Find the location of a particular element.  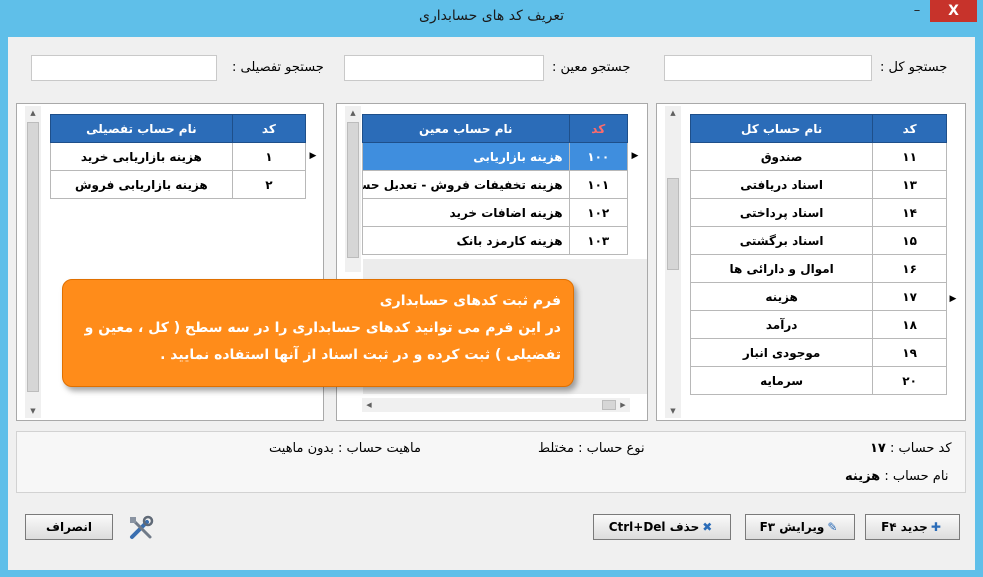

table-row: ۱۸ درآمد is located at coordinates (818, 324).